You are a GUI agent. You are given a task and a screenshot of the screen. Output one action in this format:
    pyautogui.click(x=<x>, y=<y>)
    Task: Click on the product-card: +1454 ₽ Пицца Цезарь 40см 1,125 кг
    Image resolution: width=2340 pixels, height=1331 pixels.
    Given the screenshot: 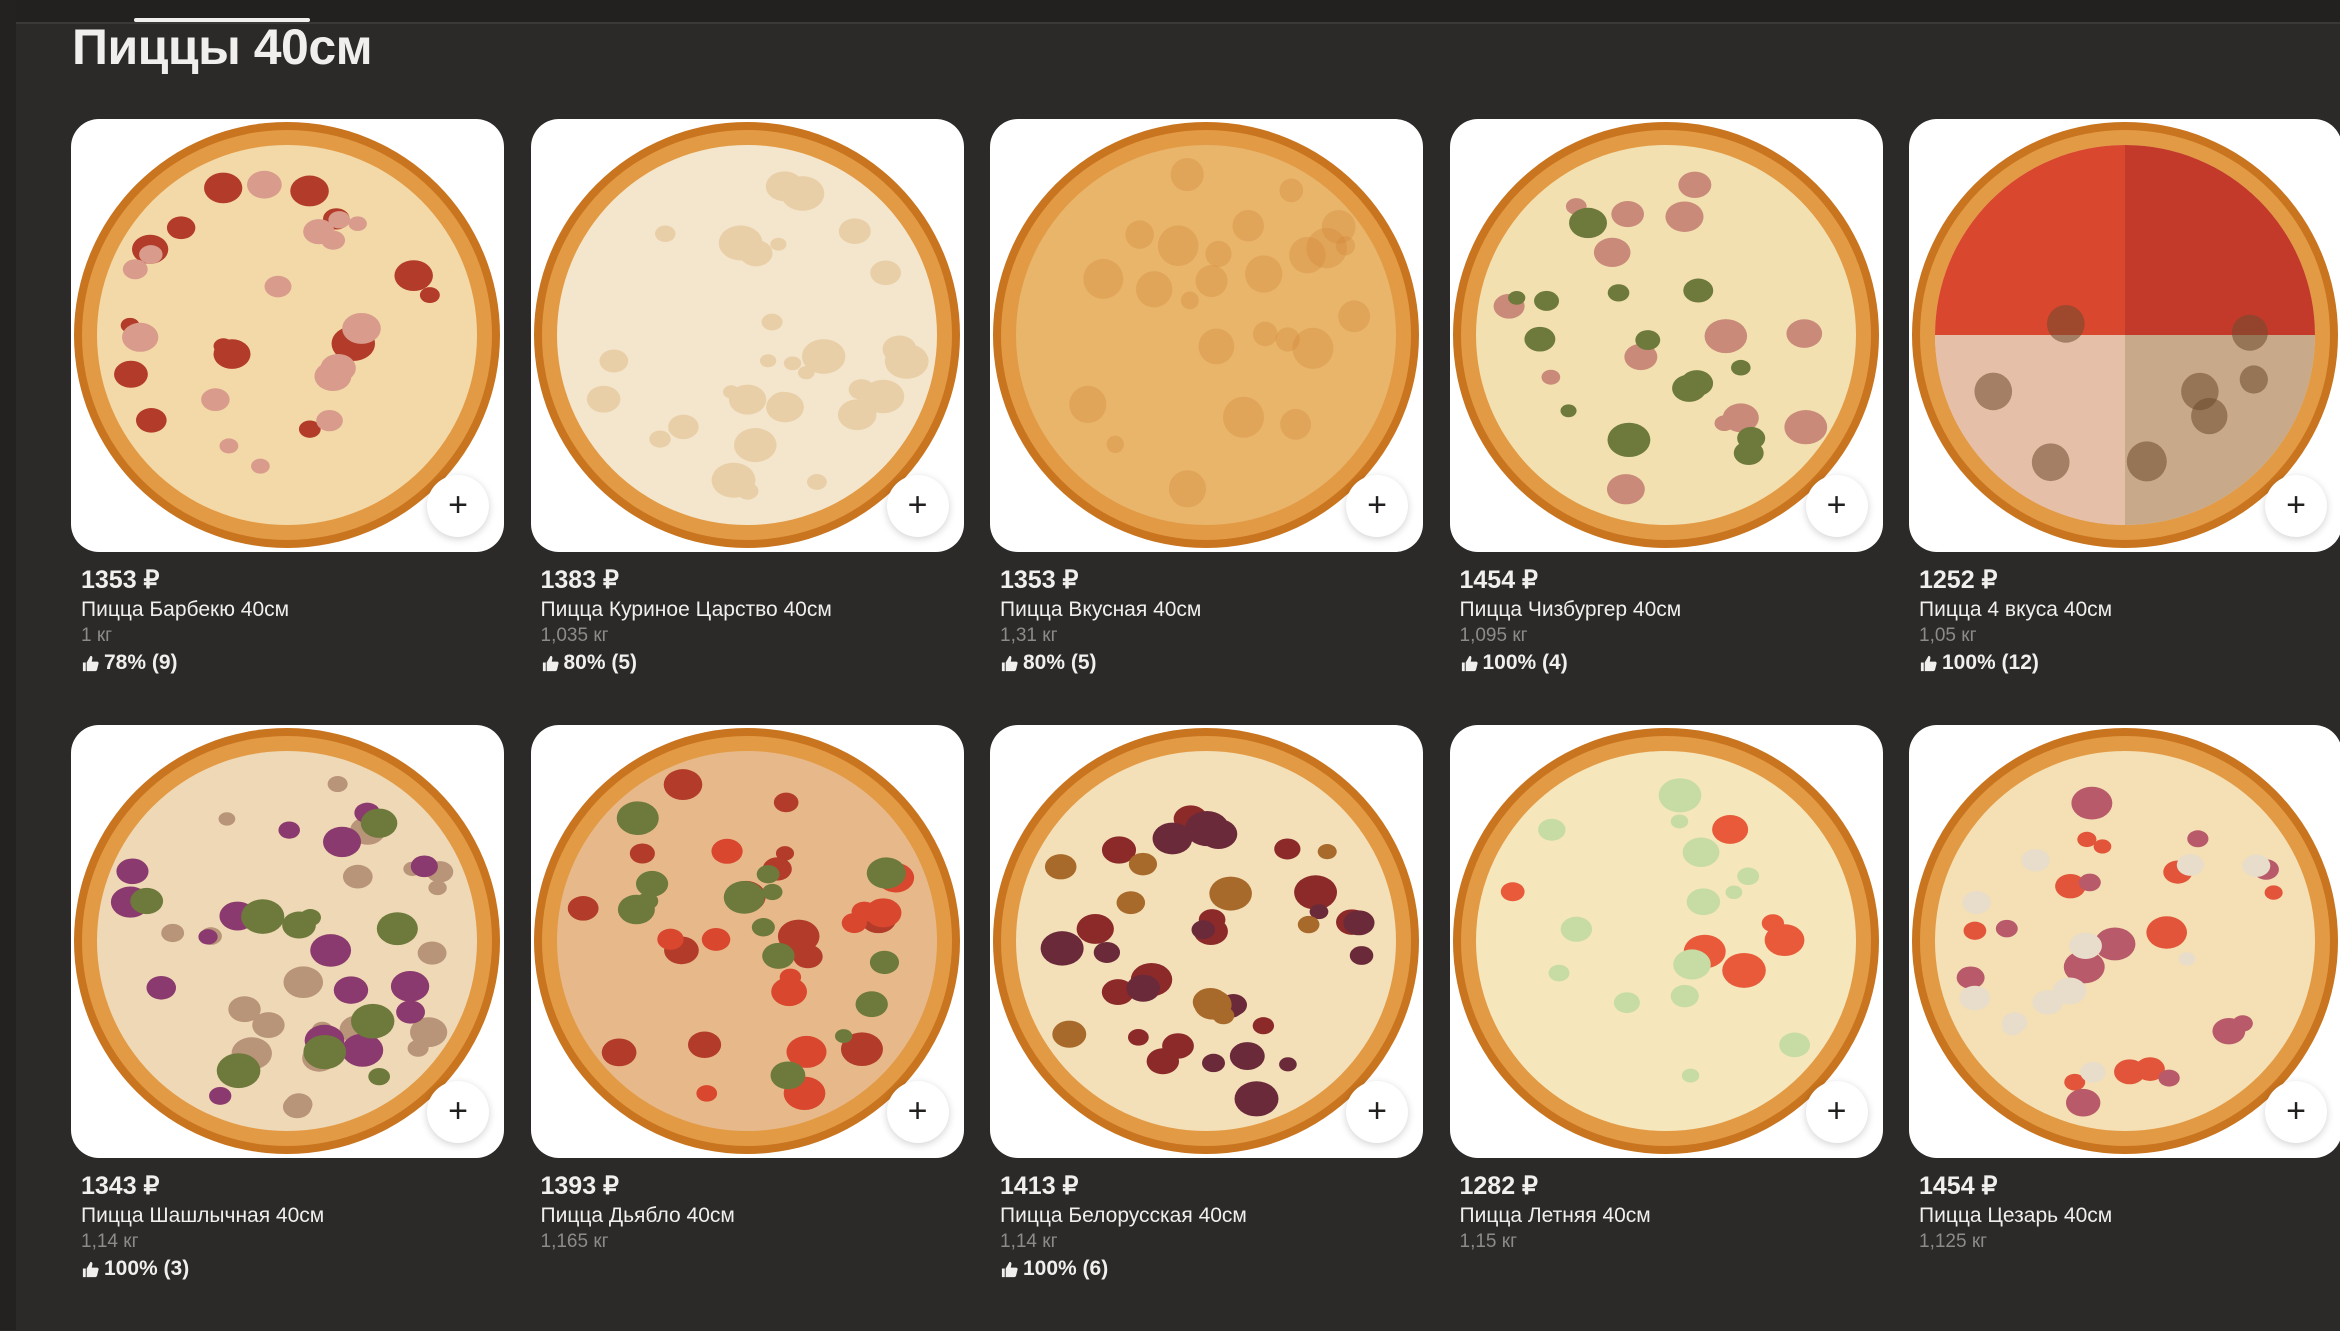 What is the action you would take?
    pyautogui.click(x=2124, y=1028)
    